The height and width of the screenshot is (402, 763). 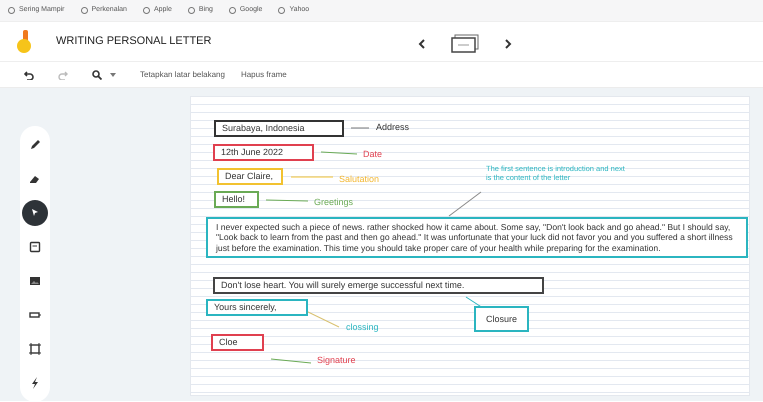 I want to click on annotation-label: Greetings, so click(x=334, y=202).